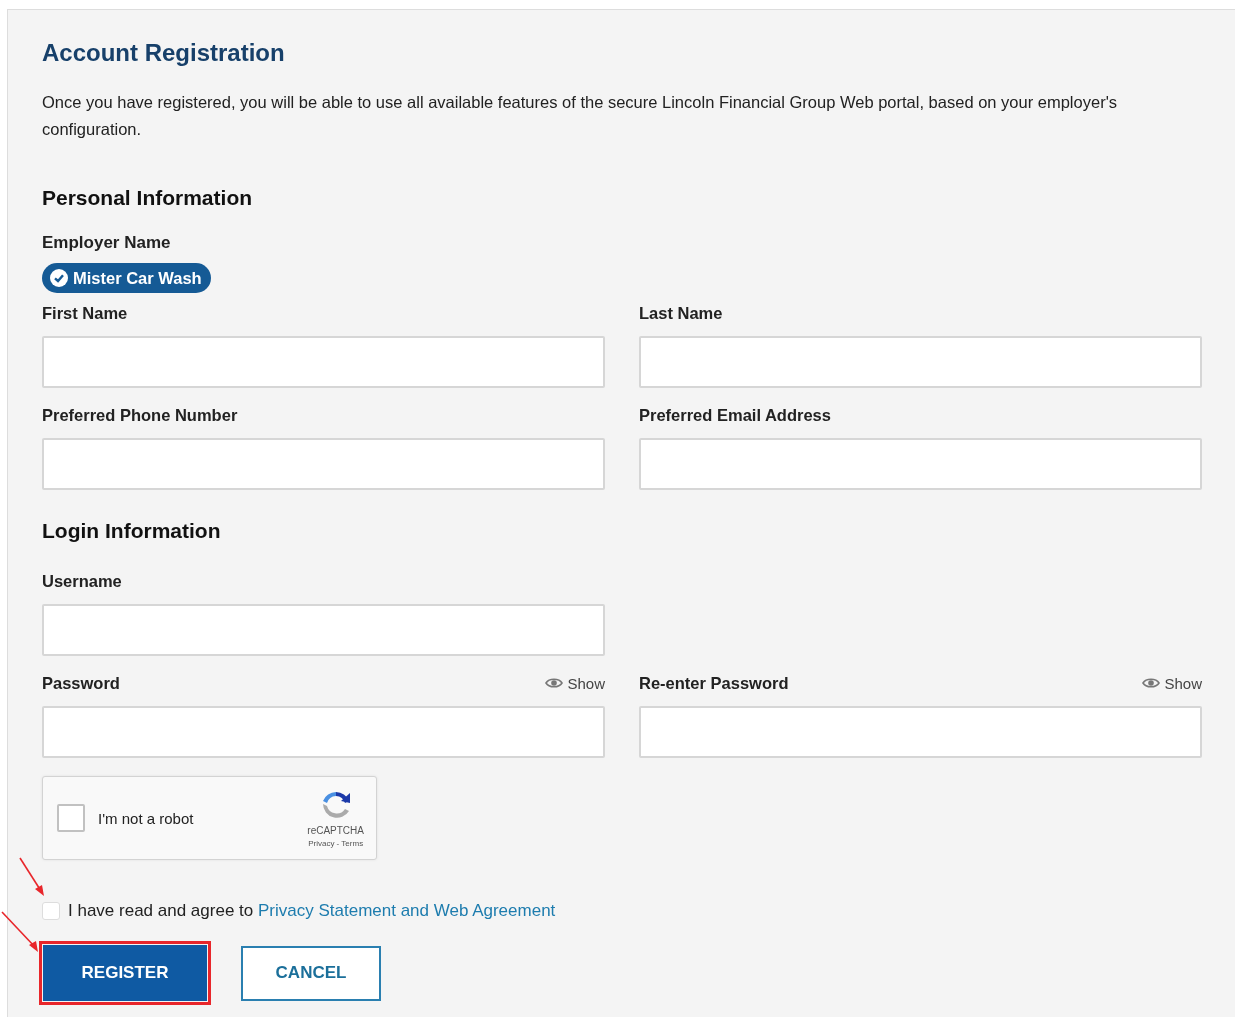 This screenshot has height=1017, width=1235. What do you see at coordinates (681, 313) in the screenshot?
I see `field-label: Last Name` at bounding box center [681, 313].